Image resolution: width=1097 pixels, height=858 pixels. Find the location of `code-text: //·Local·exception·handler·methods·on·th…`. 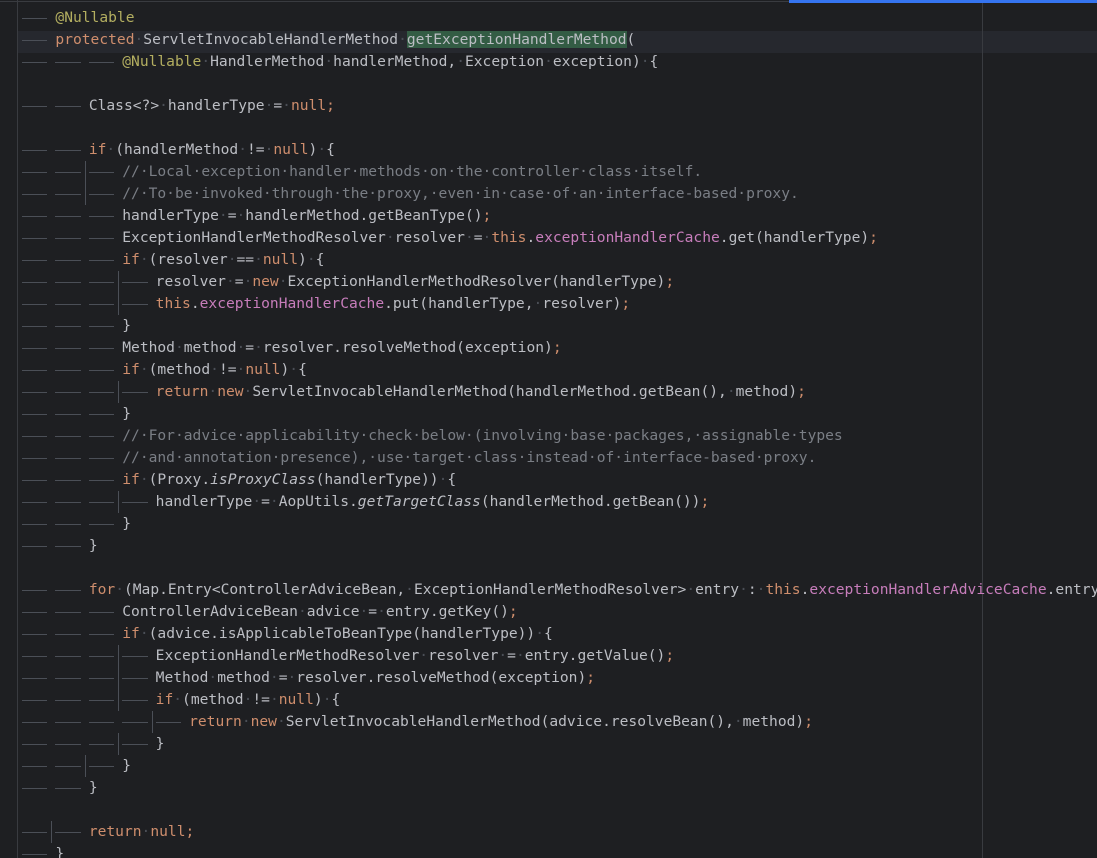

code-text: //·Local·exception·handler·methods·on·th… is located at coordinates (412, 172).